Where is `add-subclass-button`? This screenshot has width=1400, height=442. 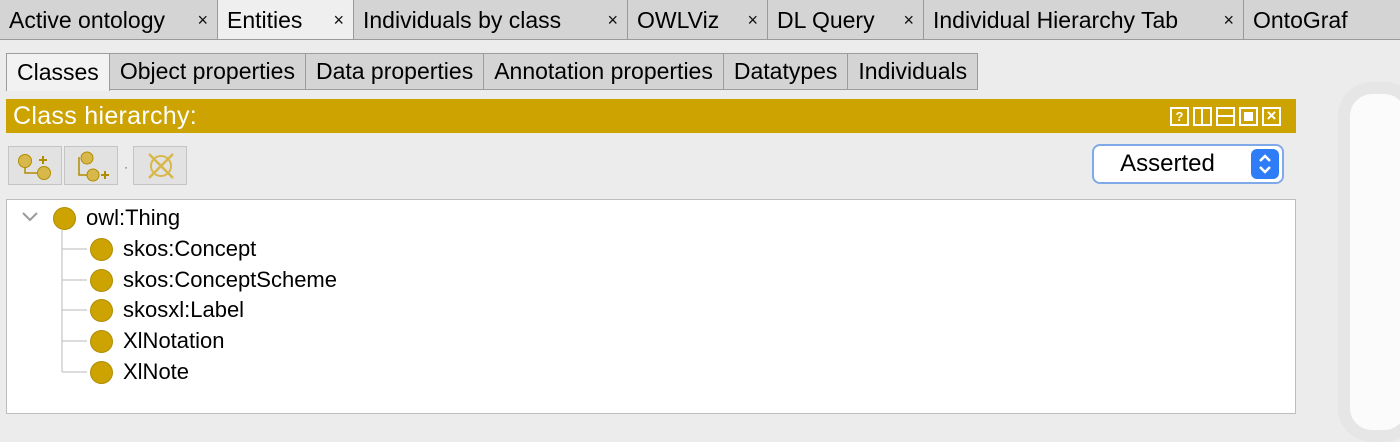 add-subclass-button is located at coordinates (35, 165).